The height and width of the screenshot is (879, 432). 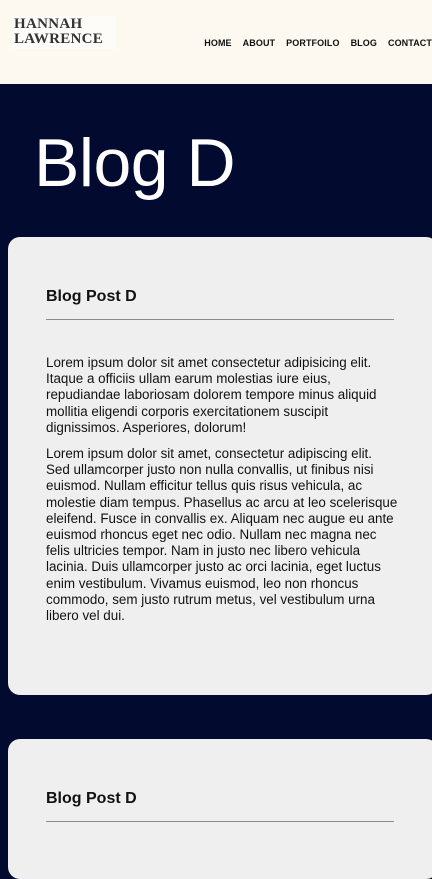 I want to click on main-nav: HOME ABOUT PORTFOILO BLOG CONTACT, so click(x=312, y=43).